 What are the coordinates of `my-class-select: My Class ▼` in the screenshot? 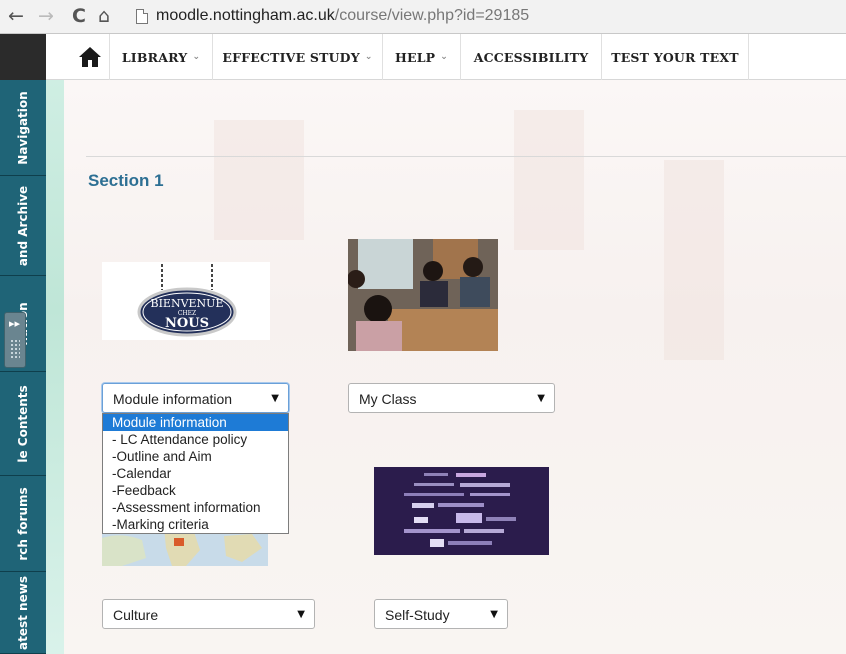 It's located at (451, 398).